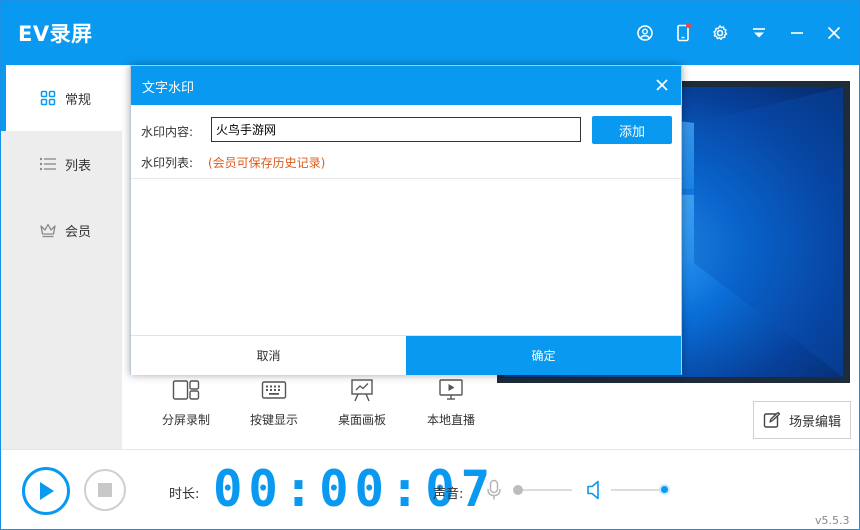 Image resolution: width=860 pixels, height=530 pixels. Describe the element at coordinates (518, 490) in the screenshot. I see `mic-volume-knob` at that location.